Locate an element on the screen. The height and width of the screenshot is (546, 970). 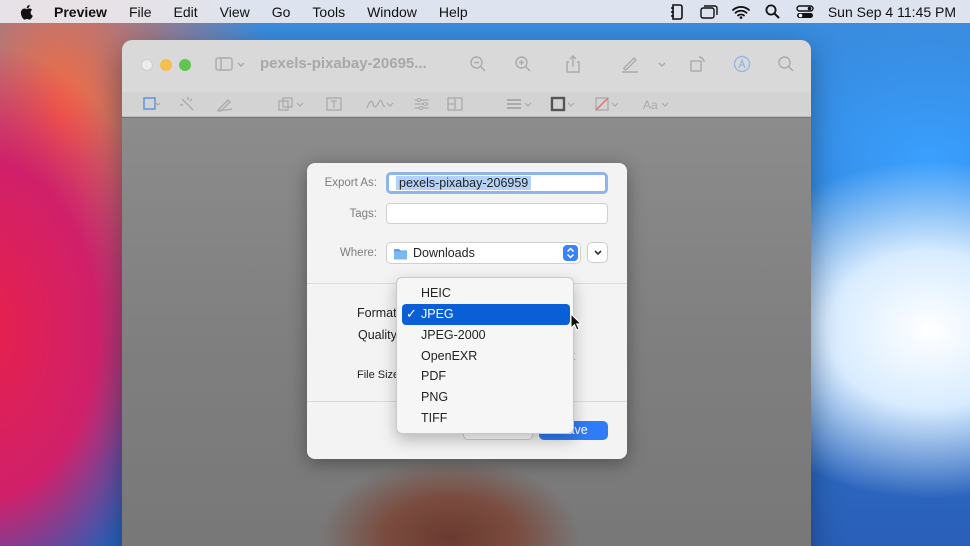
format-option-heic: HEIC is located at coordinates (486, 293).